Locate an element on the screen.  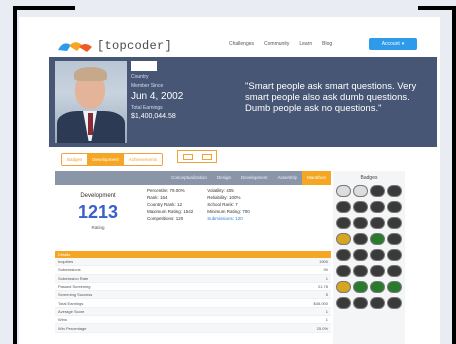
view-toggle is located at coordinates (197, 156).